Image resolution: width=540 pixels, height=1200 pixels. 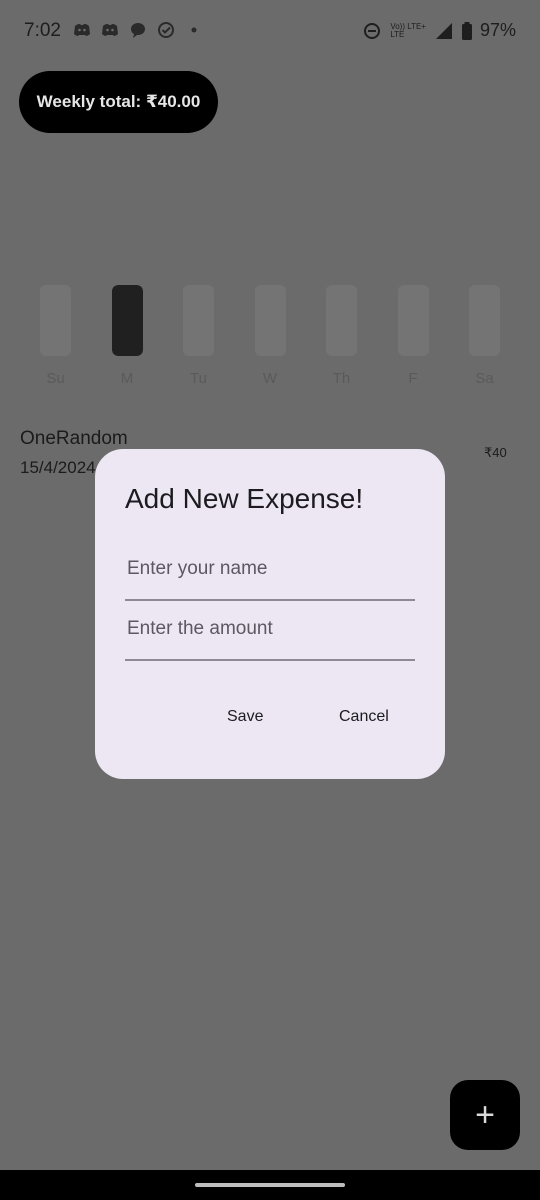 What do you see at coordinates (372, 30) in the screenshot?
I see `do-not-disturb-icon` at bounding box center [372, 30].